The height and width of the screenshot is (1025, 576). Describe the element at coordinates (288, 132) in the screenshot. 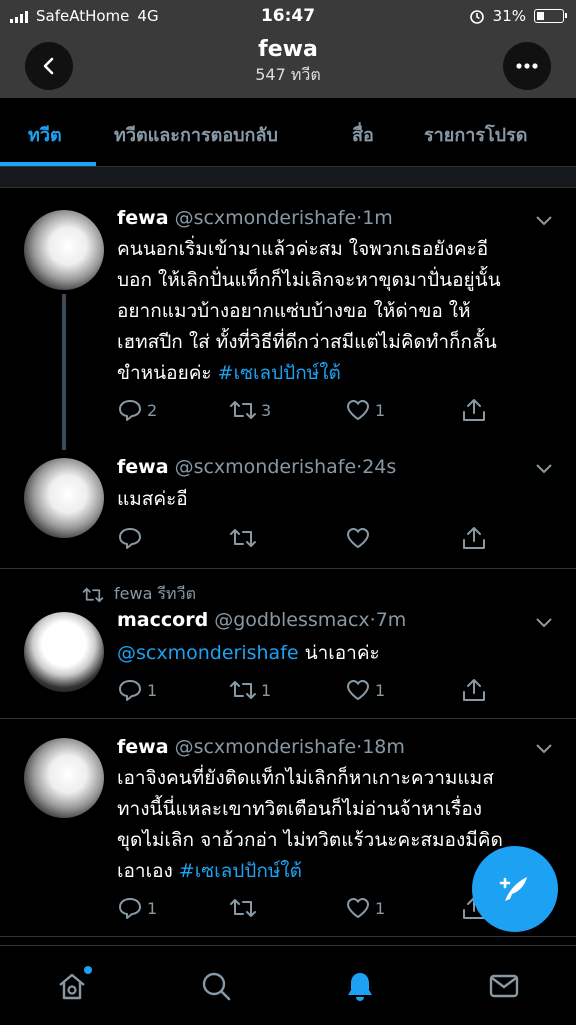

I see `profile-tabs: ทวีต ทวีตและการตอบกลับ สื่อ รายการโปรด` at that location.